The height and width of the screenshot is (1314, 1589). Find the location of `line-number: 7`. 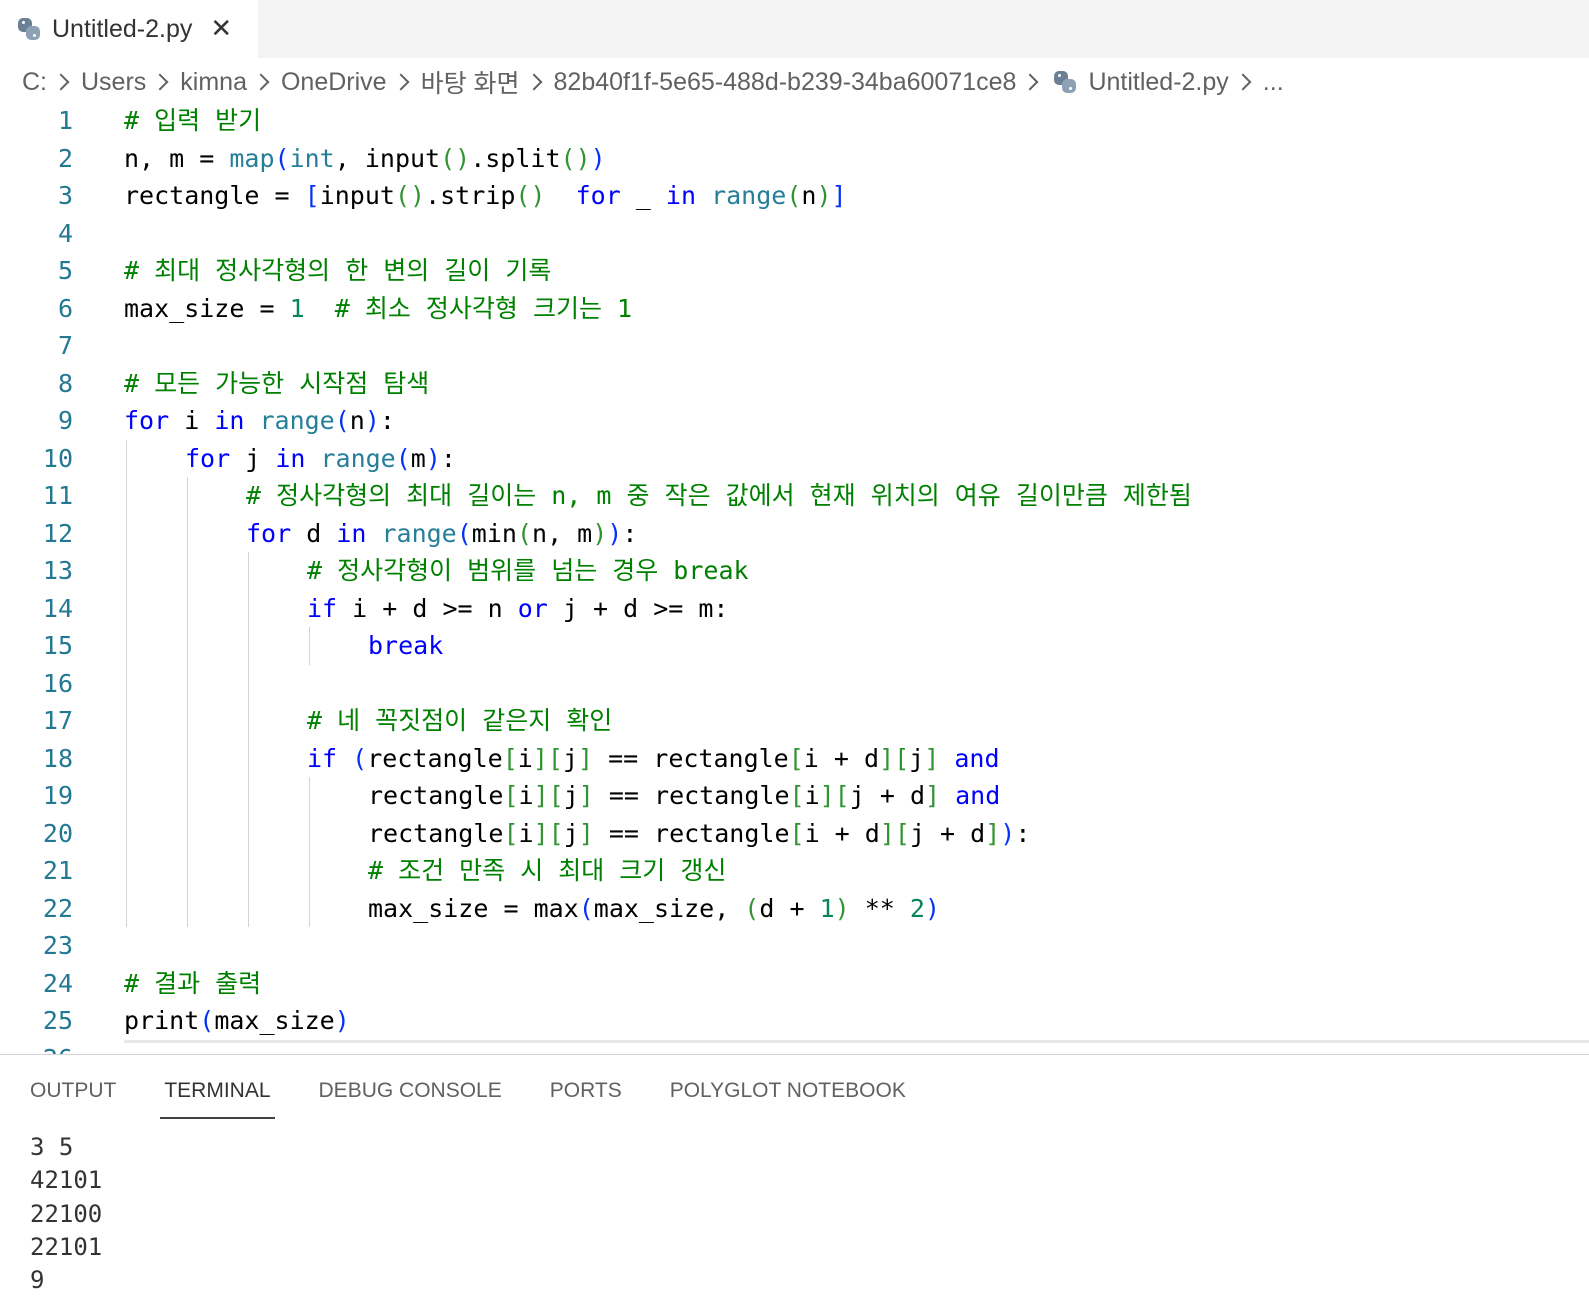

line-number: 7 is located at coordinates (65, 345).